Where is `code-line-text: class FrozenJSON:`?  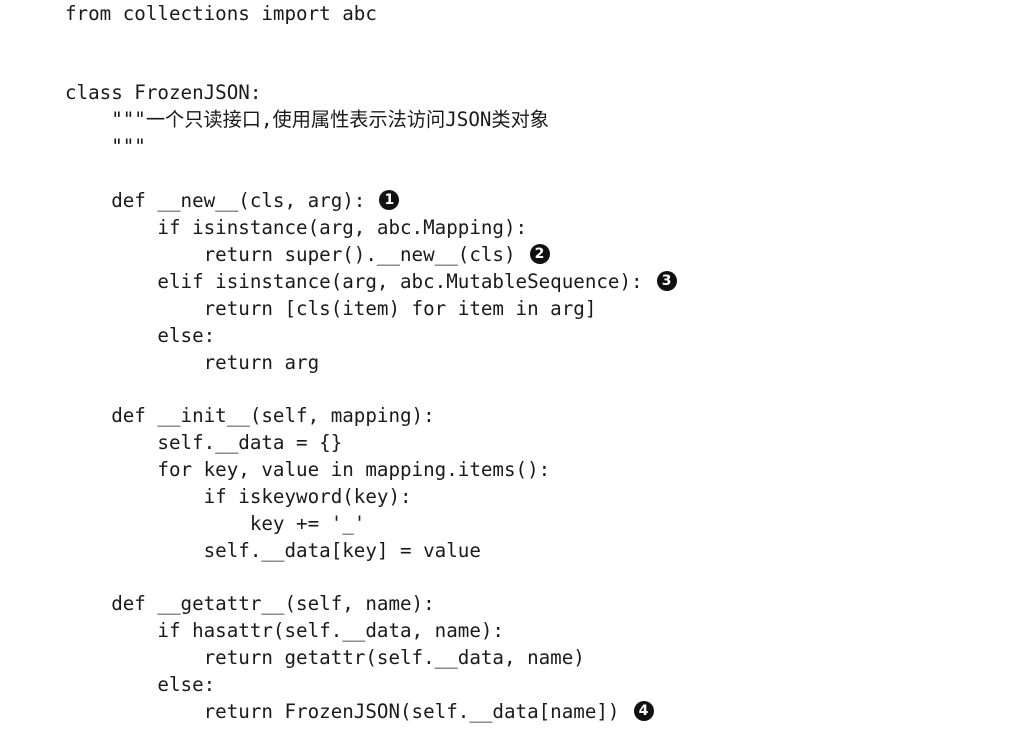
code-line-text: class FrozenJSON: is located at coordinates (163, 92).